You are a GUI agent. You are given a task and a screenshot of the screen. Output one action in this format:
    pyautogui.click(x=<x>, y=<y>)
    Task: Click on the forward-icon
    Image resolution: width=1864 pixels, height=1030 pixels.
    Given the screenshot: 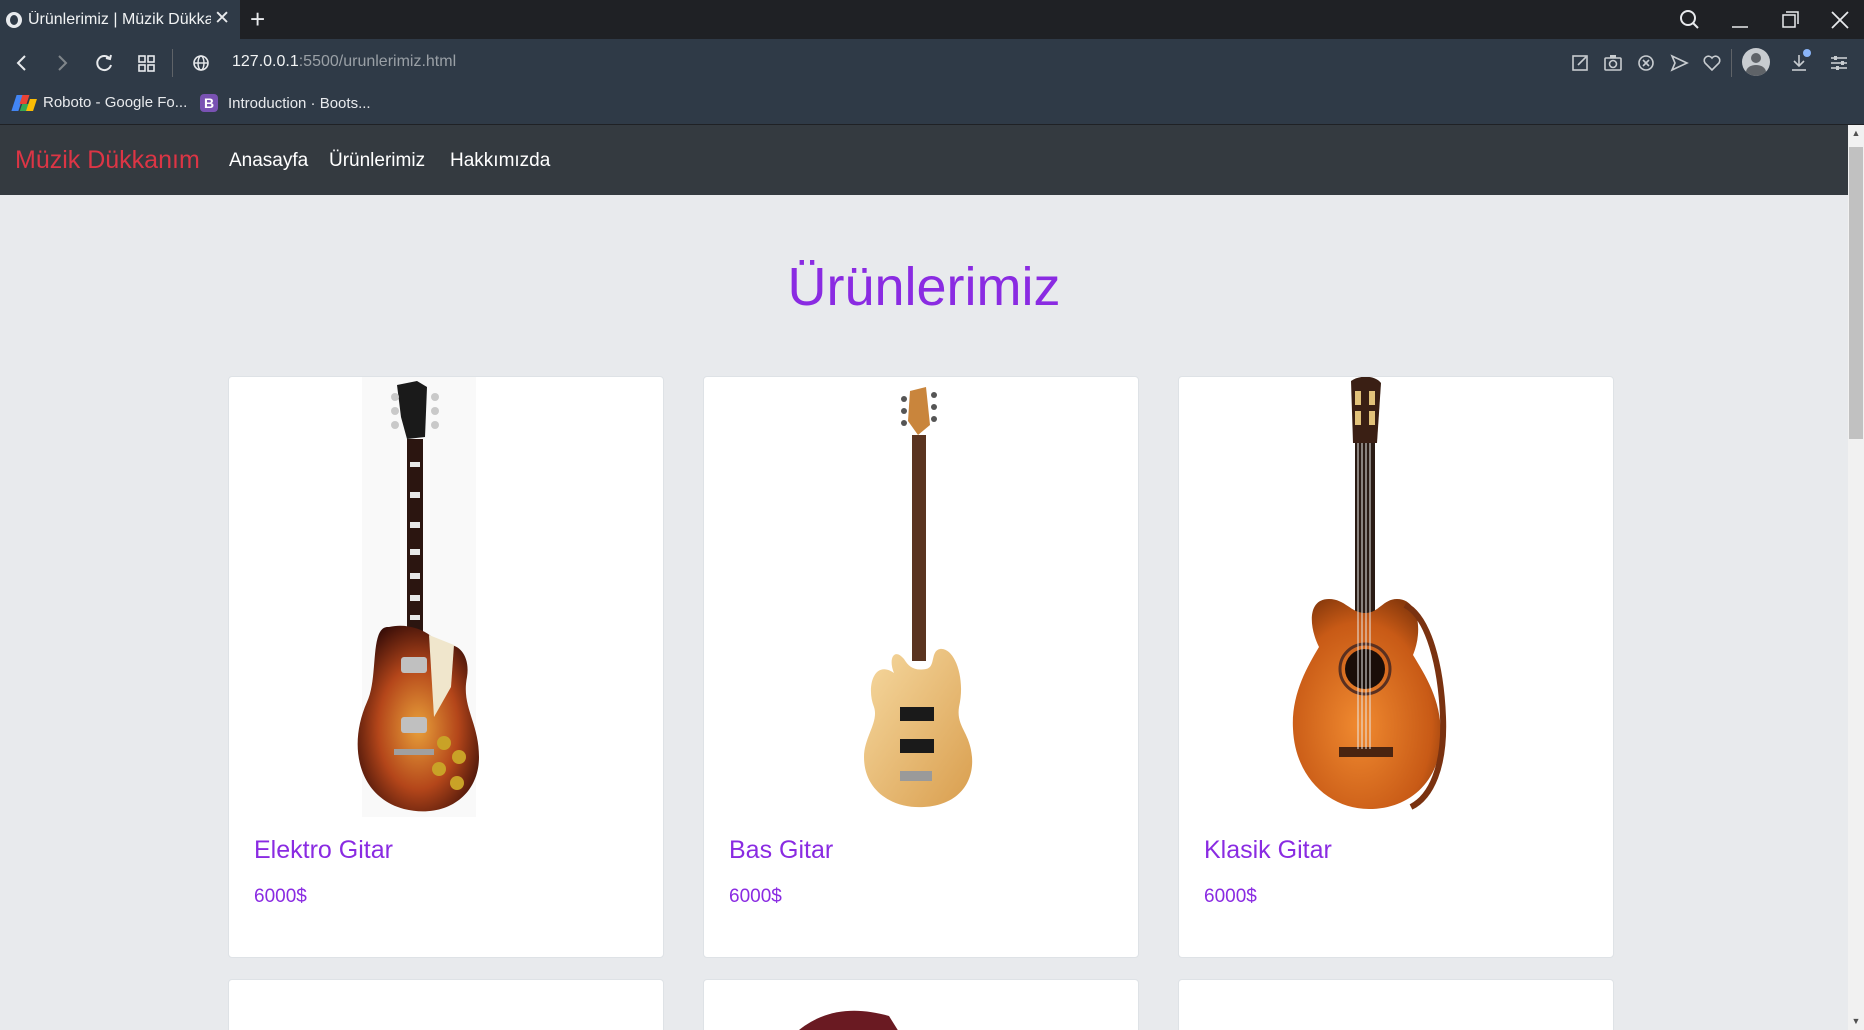 What is the action you would take?
    pyautogui.click(x=62, y=63)
    